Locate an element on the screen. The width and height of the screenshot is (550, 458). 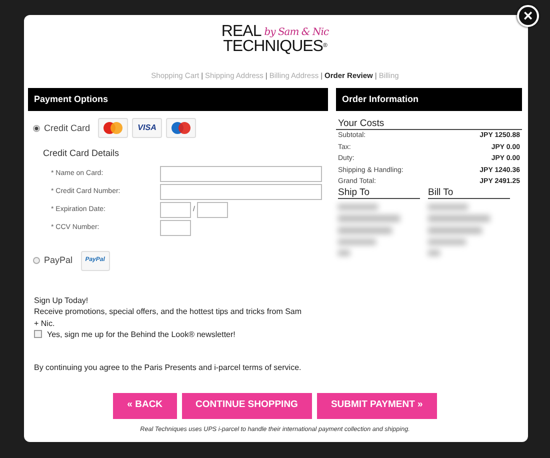
method-label: Credit Card is located at coordinates (67, 128).